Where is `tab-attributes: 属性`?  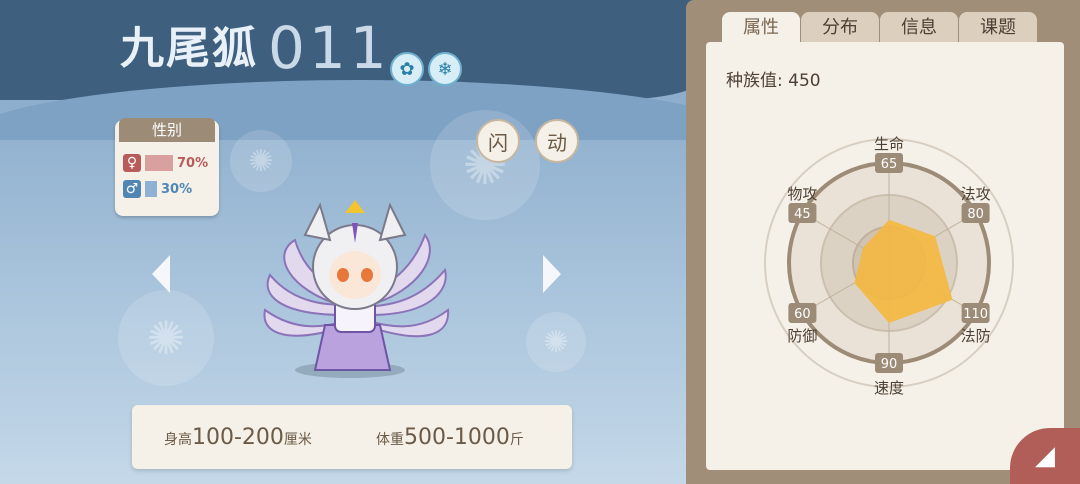 tab-attributes: 属性 is located at coordinates (761, 27).